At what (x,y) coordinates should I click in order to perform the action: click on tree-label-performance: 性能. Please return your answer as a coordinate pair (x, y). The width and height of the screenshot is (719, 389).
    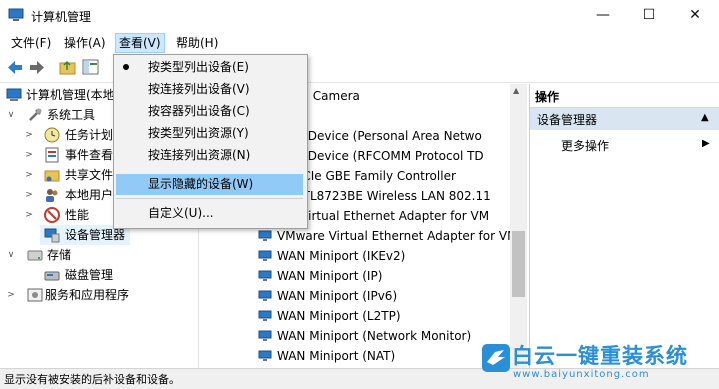
    Looking at the image, I should click on (77, 215).